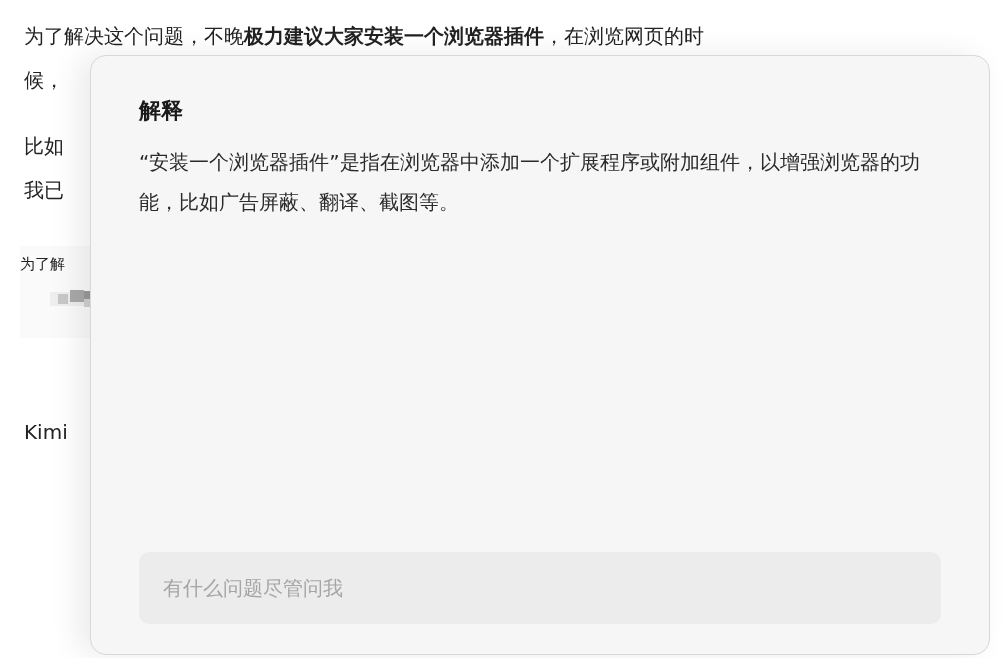 The width and height of the screenshot is (1008, 658). Describe the element at coordinates (44, 146) in the screenshot. I see `paragraph-line: 比如` at that location.